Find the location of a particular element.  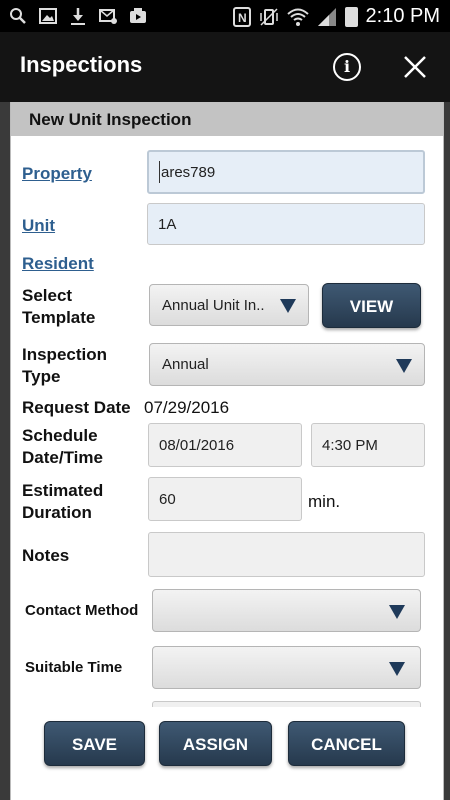

schedule-time-input: 4:30 PM is located at coordinates (368, 445).